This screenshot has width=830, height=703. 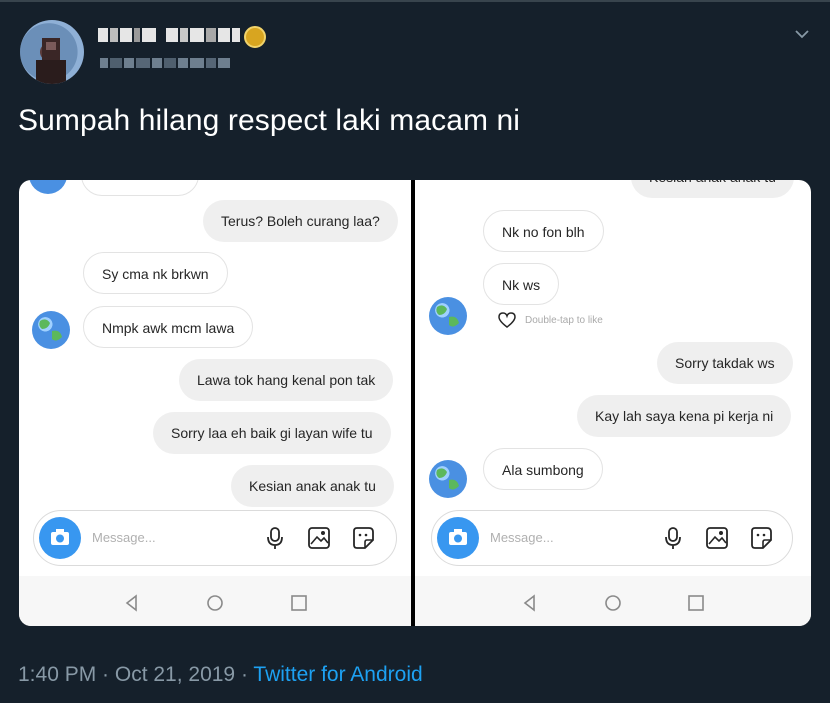 What do you see at coordinates (269, 120) in the screenshot?
I see `tweet-text: Sumpah hilang respect laki macam ni` at bounding box center [269, 120].